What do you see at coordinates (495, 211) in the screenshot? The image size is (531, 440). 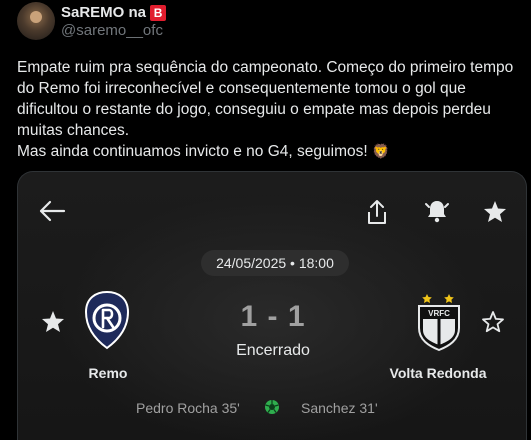 I see `star-filled-icon` at bounding box center [495, 211].